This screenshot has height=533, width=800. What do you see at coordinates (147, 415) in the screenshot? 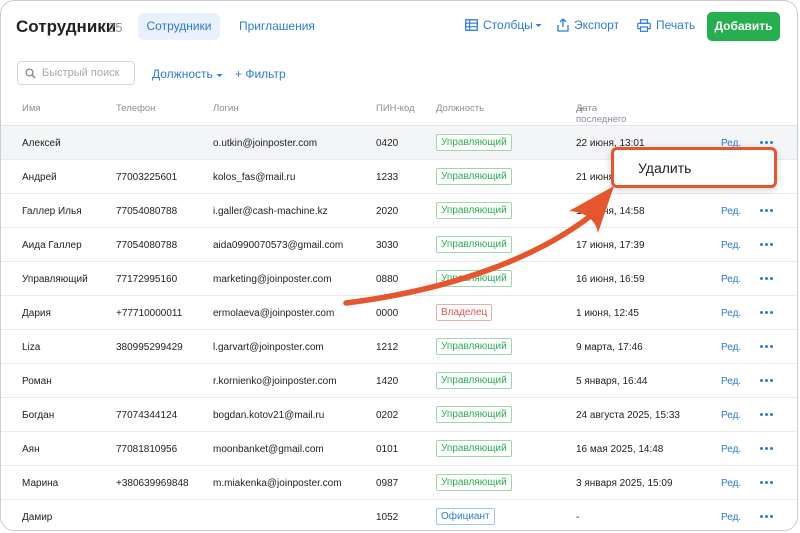
I see `cell-phone: 77074344124` at bounding box center [147, 415].